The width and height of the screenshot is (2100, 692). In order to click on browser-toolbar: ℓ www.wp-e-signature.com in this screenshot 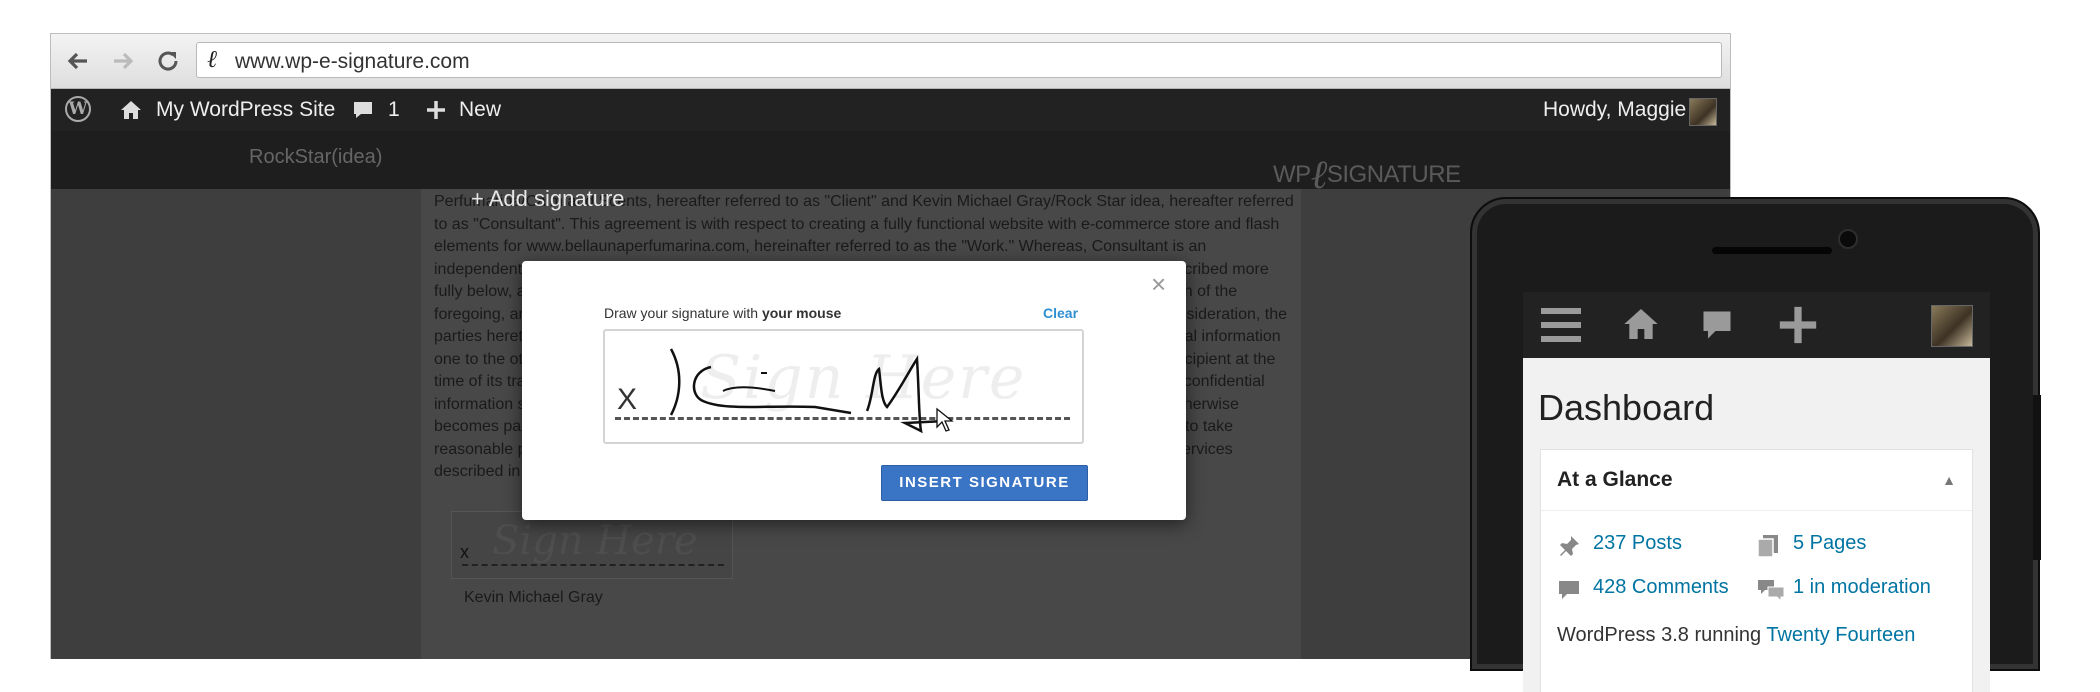, I will do `click(890, 61)`.